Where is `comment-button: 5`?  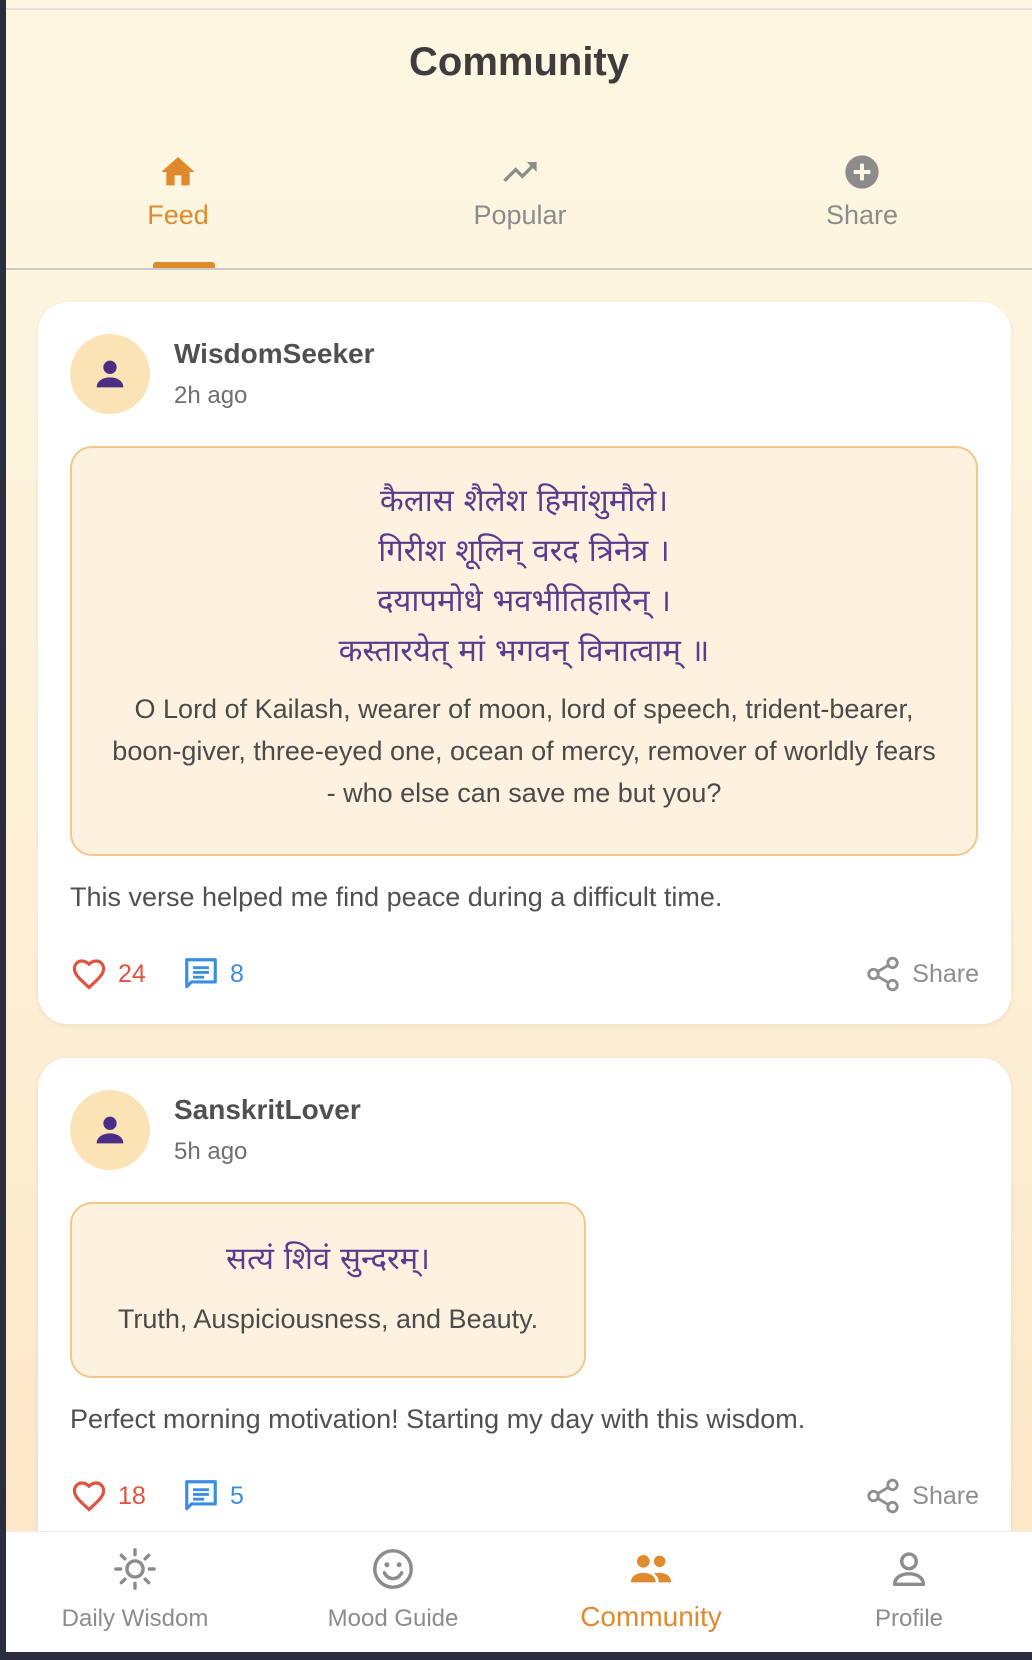
comment-button: 5 is located at coordinates (213, 1496).